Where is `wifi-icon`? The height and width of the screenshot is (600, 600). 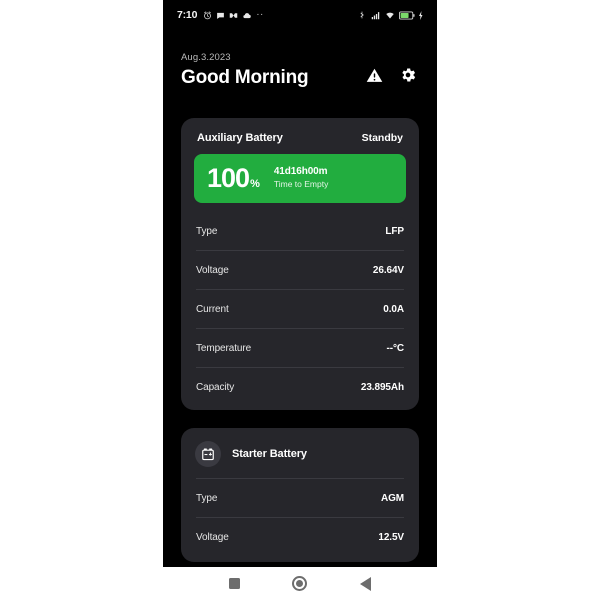
wifi-icon is located at coordinates (390, 15).